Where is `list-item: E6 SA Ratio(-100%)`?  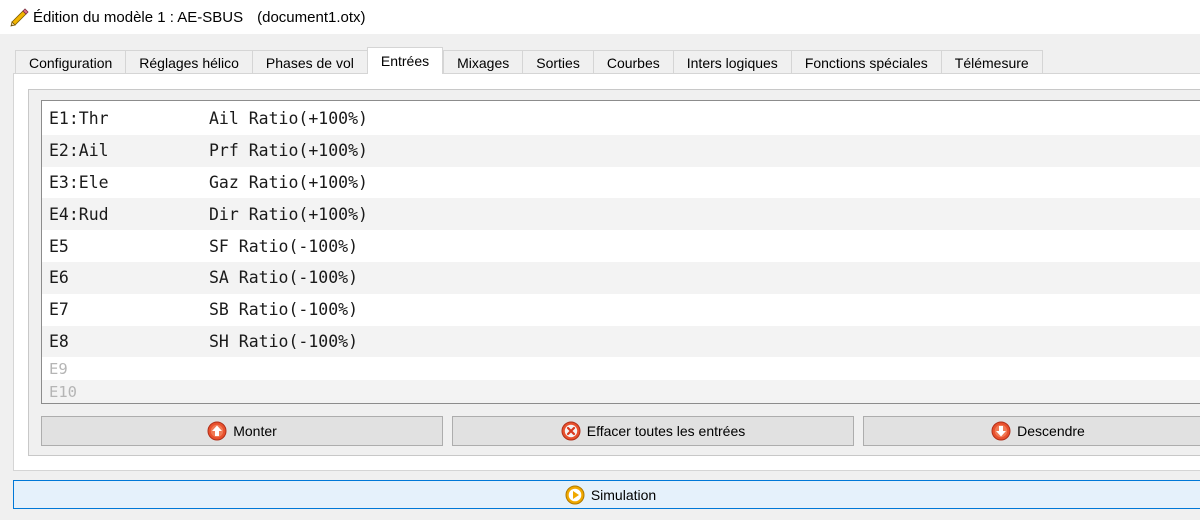
list-item: E6 SA Ratio(-100%) is located at coordinates (621, 277).